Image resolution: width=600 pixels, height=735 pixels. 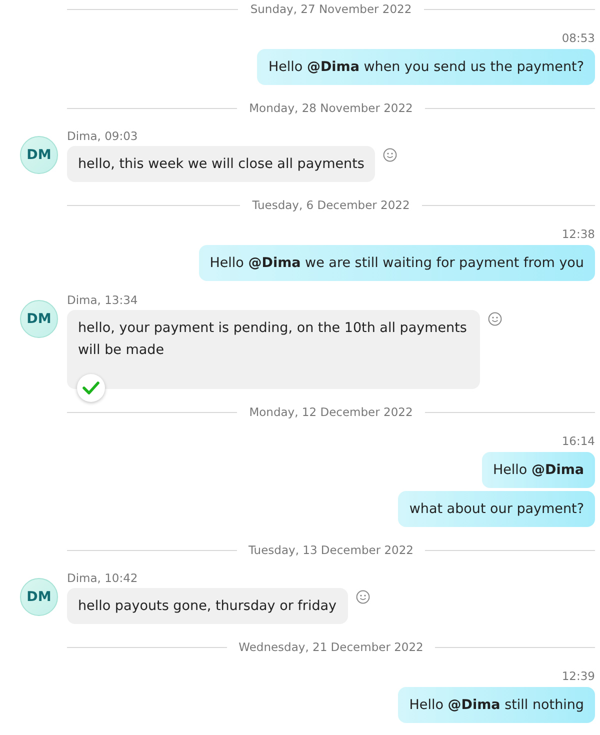 What do you see at coordinates (578, 234) in the screenshot?
I see `message-time: 12:38` at bounding box center [578, 234].